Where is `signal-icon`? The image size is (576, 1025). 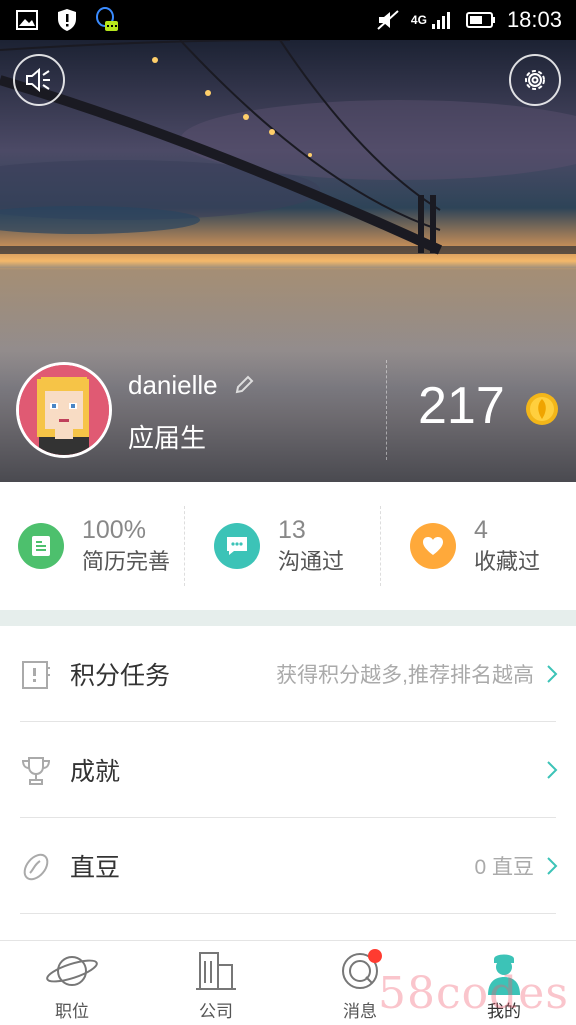
signal-icon is located at coordinates (442, 20).